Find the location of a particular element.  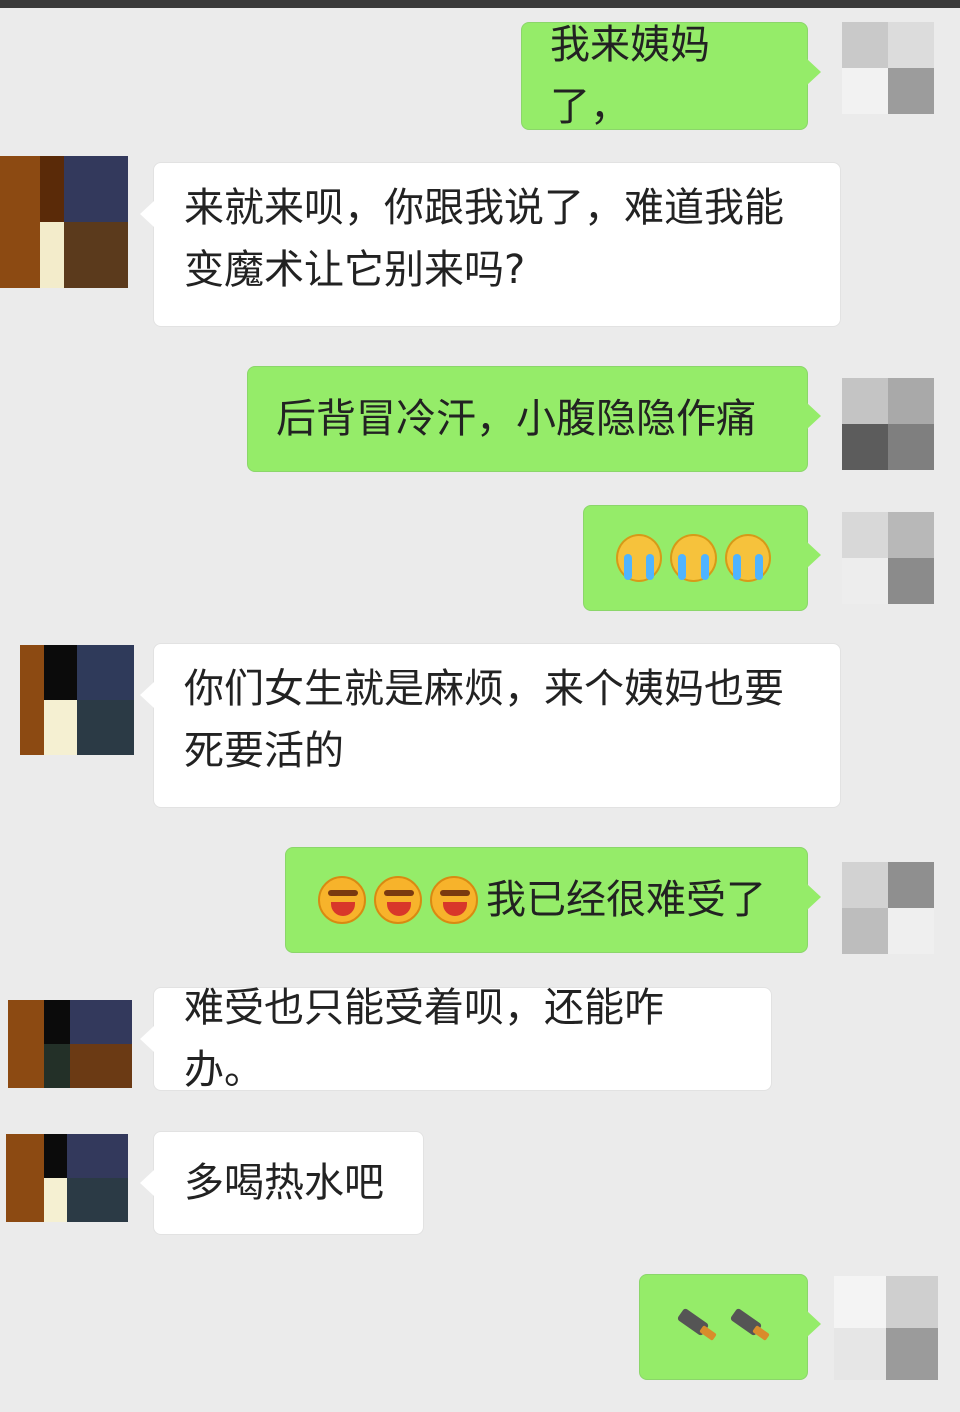

message-text: 你们女生就是麻烦，来个姨妈也要死要活的 is located at coordinates (484, 720).